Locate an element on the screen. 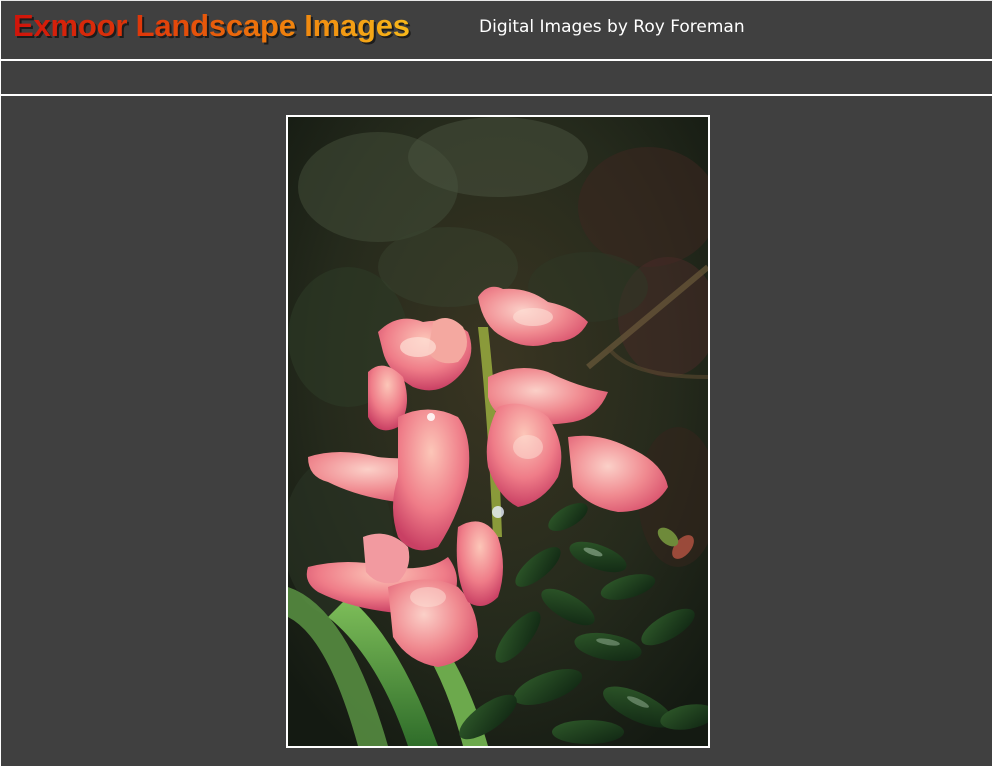 This screenshot has height=767, width=993. nav-bar is located at coordinates (496, 78).